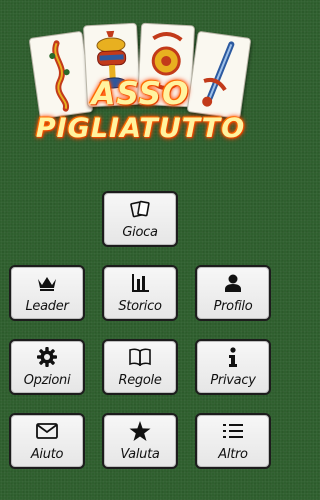 This screenshot has height=500, width=320. What do you see at coordinates (233, 306) in the screenshot?
I see `profile-label: Profilo` at bounding box center [233, 306].